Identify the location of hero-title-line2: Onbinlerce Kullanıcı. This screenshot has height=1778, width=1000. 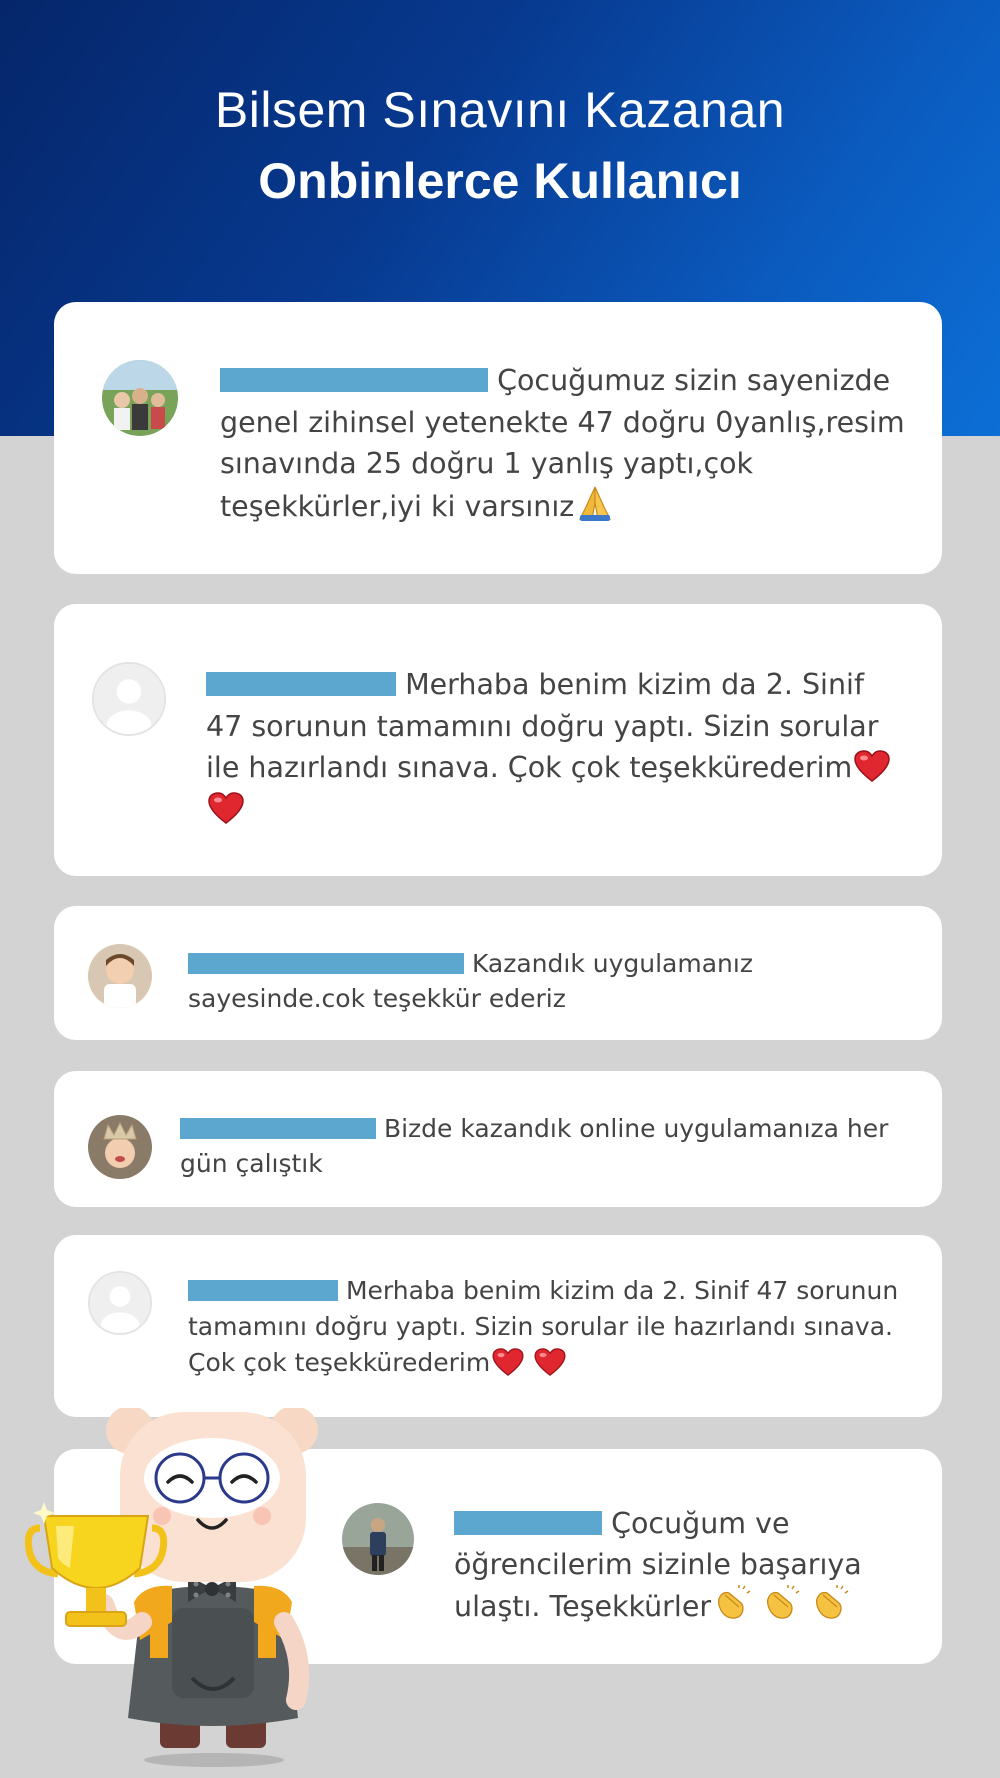
(500, 181).